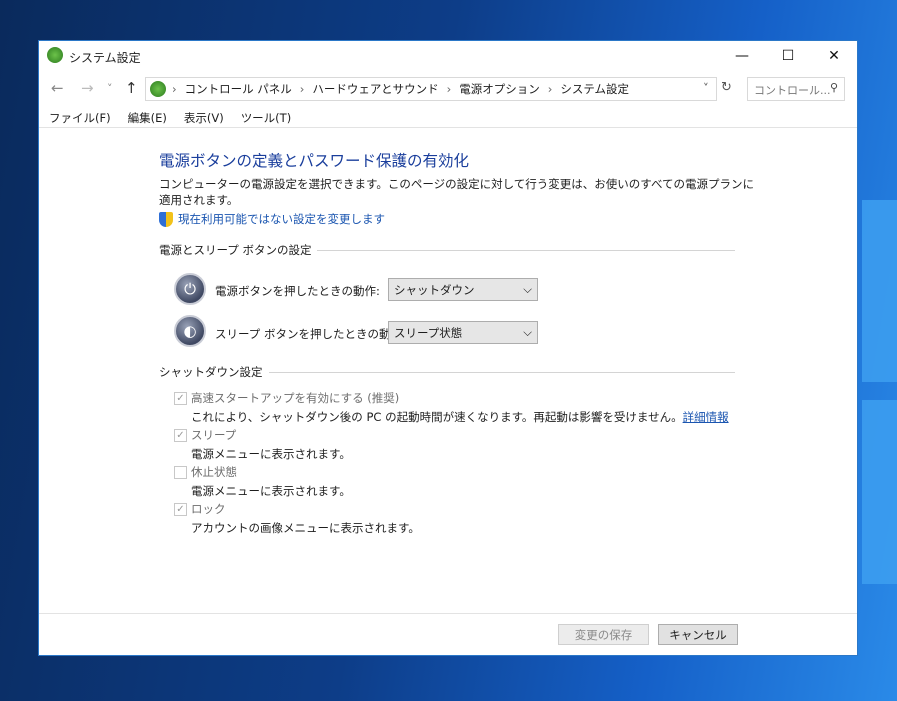 The width and height of the screenshot is (897, 701). I want to click on shutdown-settings-group: シャットダウン設定, so click(447, 372).